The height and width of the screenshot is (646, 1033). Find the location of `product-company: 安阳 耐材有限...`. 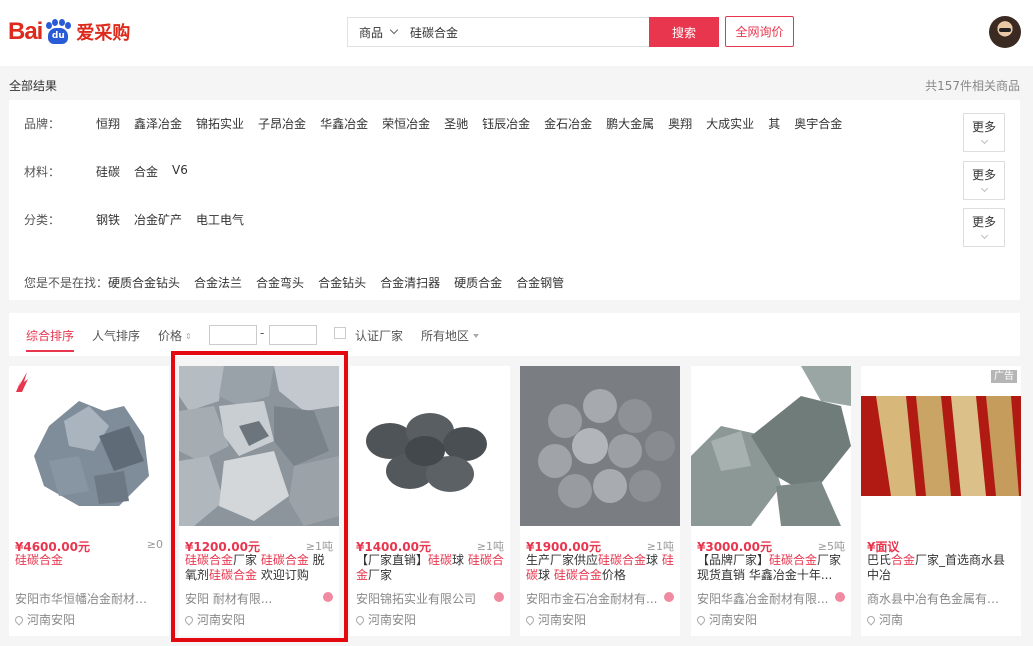

product-company: 安阳 耐材有限... is located at coordinates (255, 598).